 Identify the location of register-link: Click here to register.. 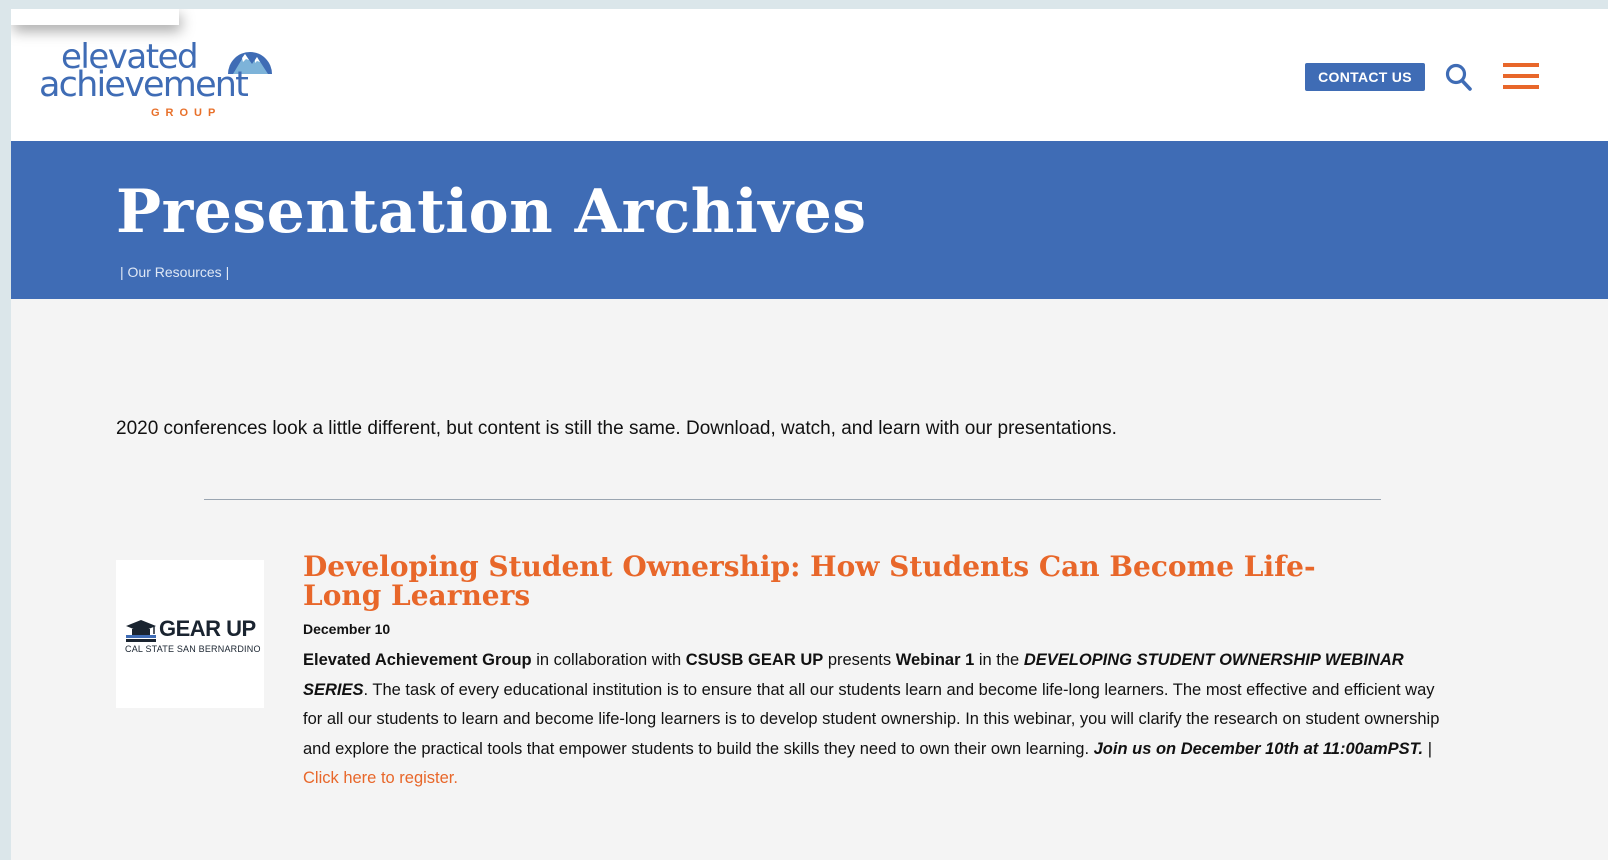
(380, 778).